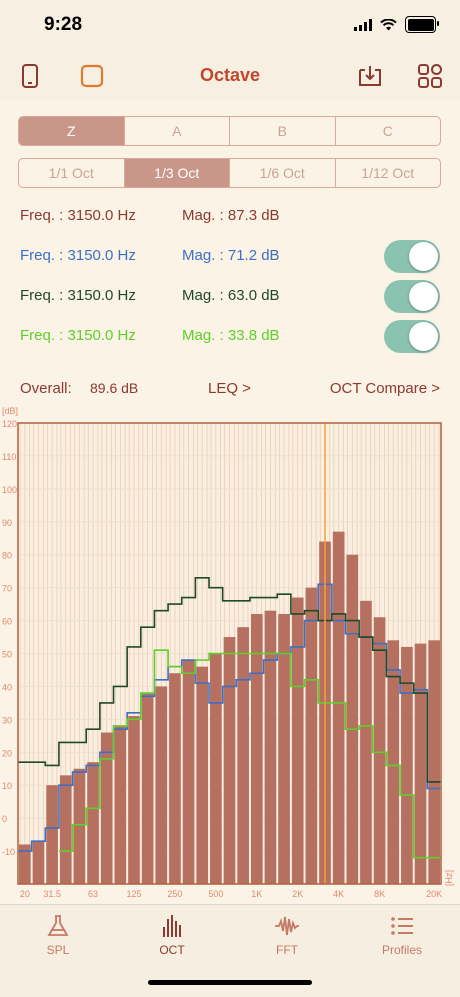  What do you see at coordinates (402, 926) in the screenshot?
I see `list-icon` at bounding box center [402, 926].